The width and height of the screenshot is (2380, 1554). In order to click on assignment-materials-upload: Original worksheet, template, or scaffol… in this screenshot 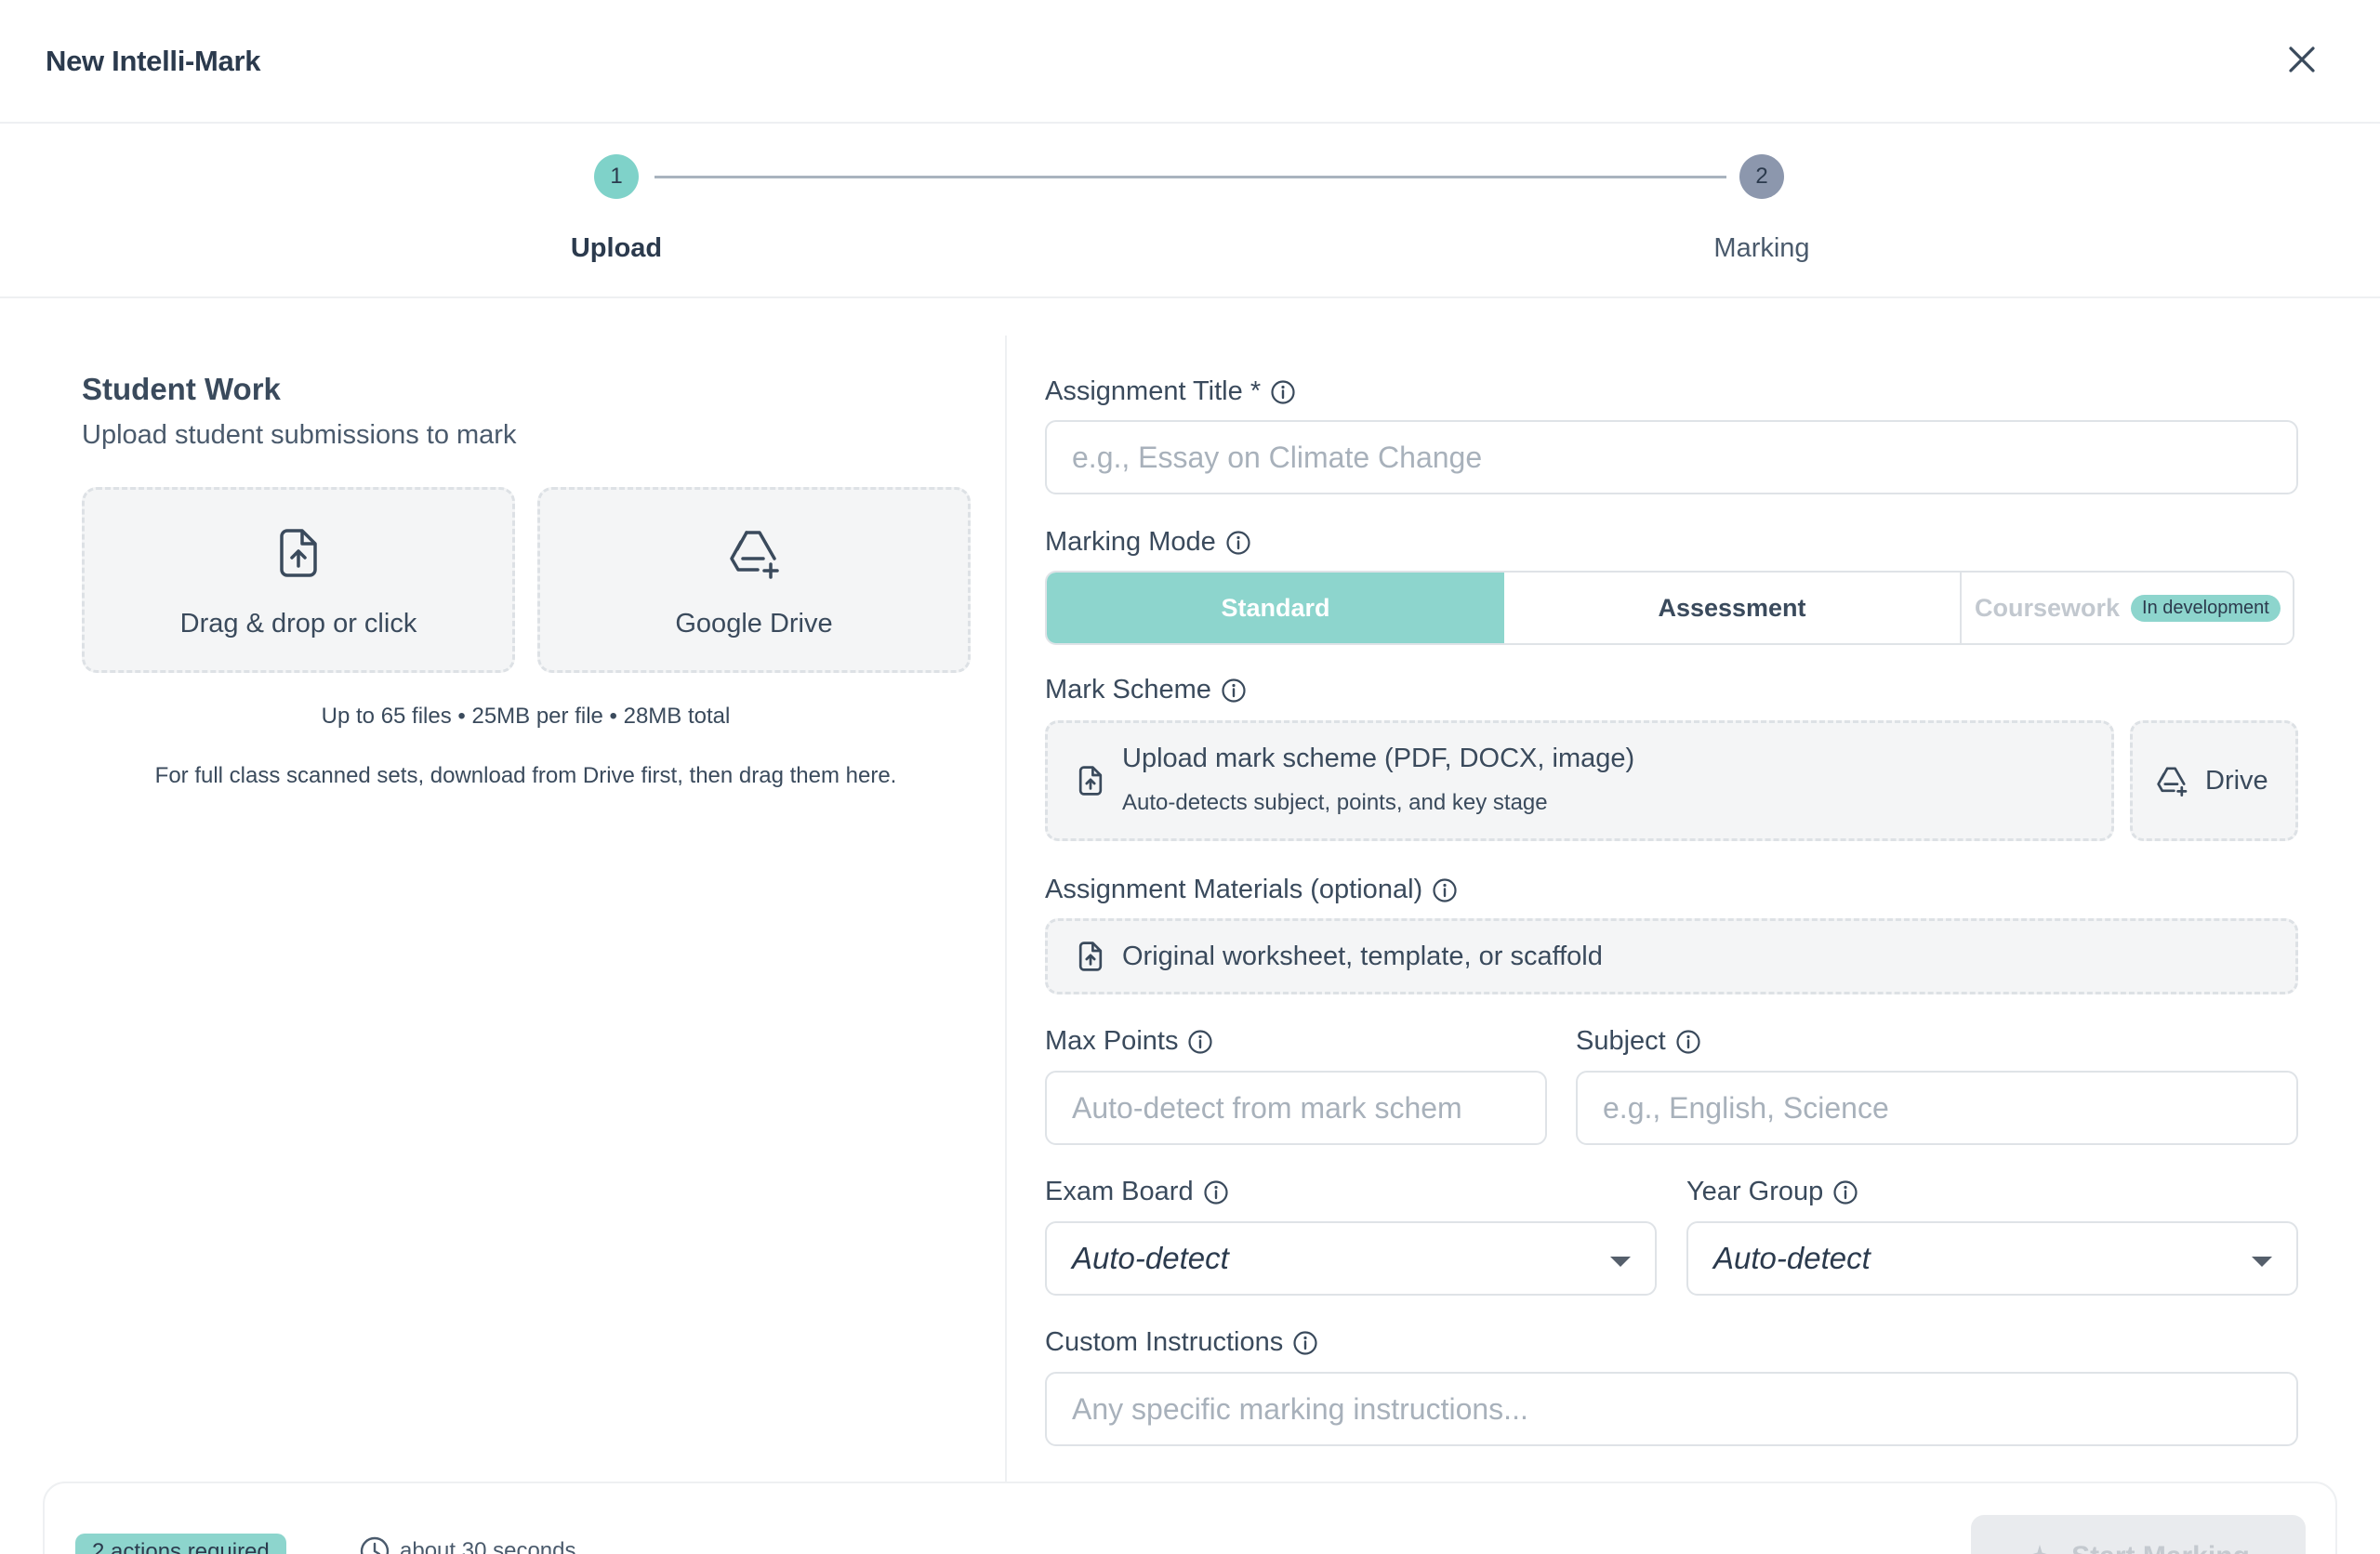, I will do `click(1671, 956)`.